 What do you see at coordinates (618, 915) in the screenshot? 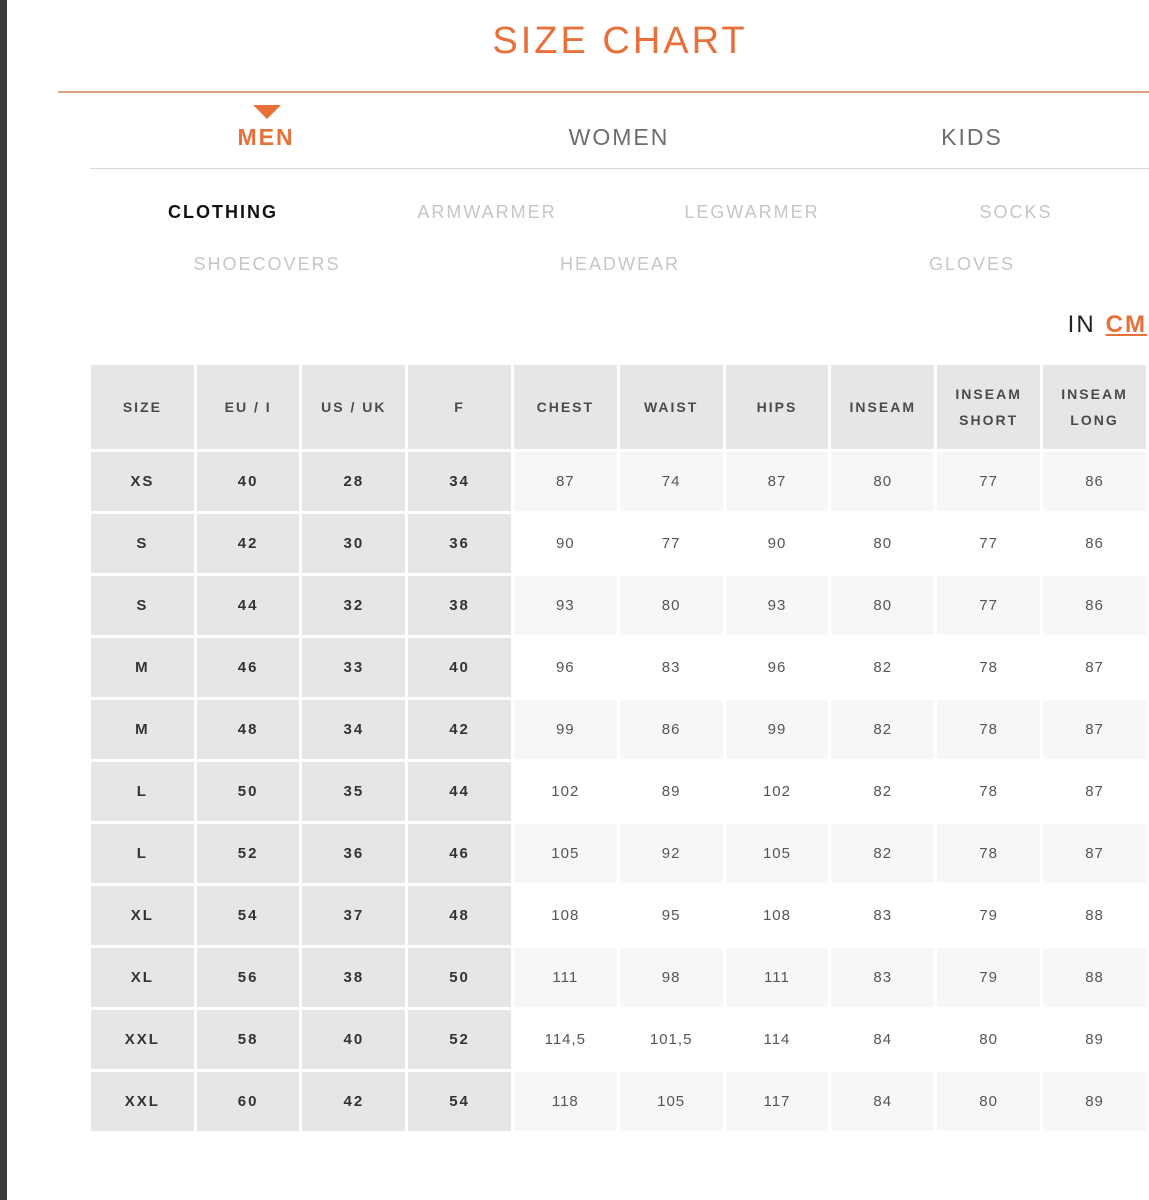
I see `table-row: XL 54 37 48 108 95 108 83 79 88` at bounding box center [618, 915].